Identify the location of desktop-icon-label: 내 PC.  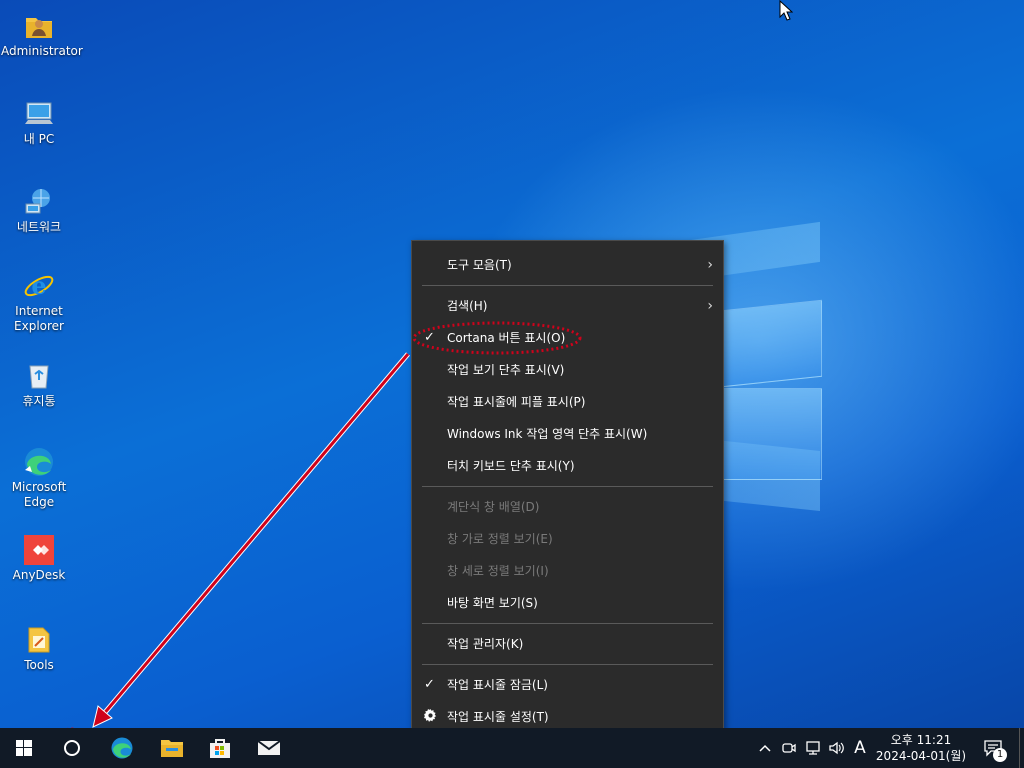
(39, 139).